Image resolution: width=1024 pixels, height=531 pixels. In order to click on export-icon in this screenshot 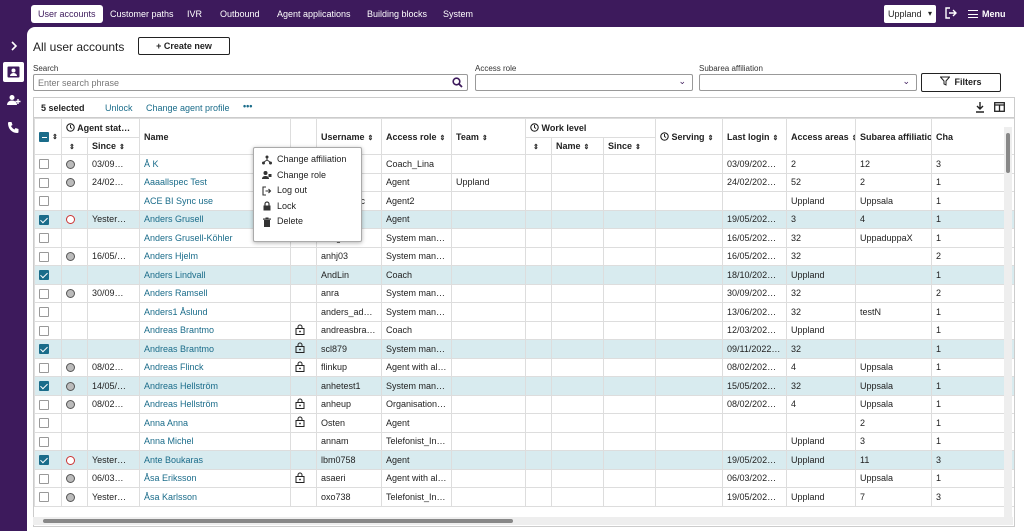, I will do `click(980, 108)`.